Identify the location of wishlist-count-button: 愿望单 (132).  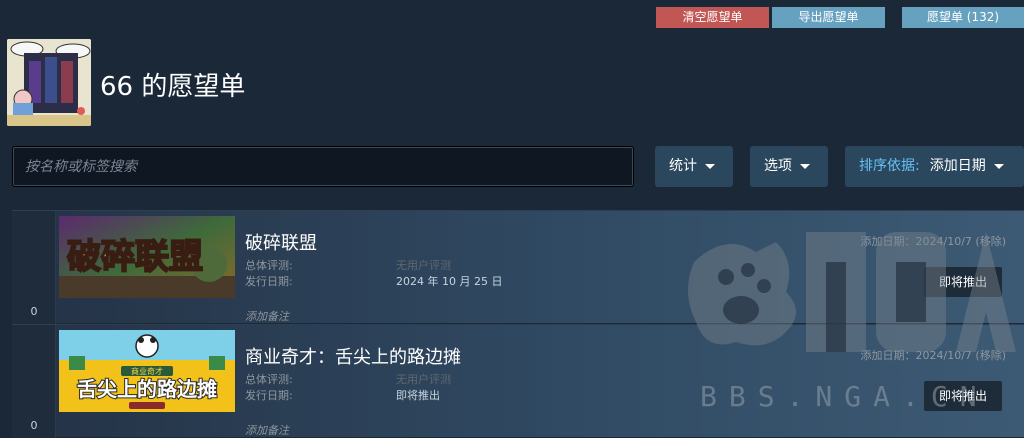
(963, 17).